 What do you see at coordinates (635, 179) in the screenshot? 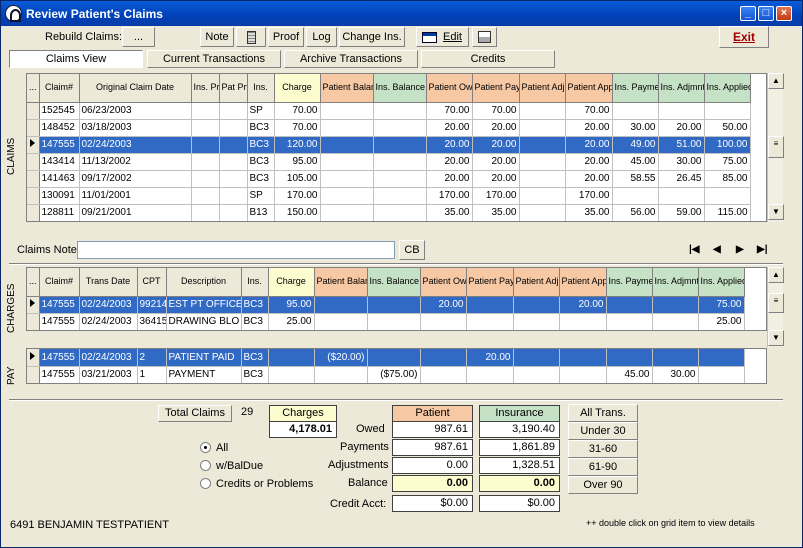
I see `claims-cell: 58.55` at bounding box center [635, 179].